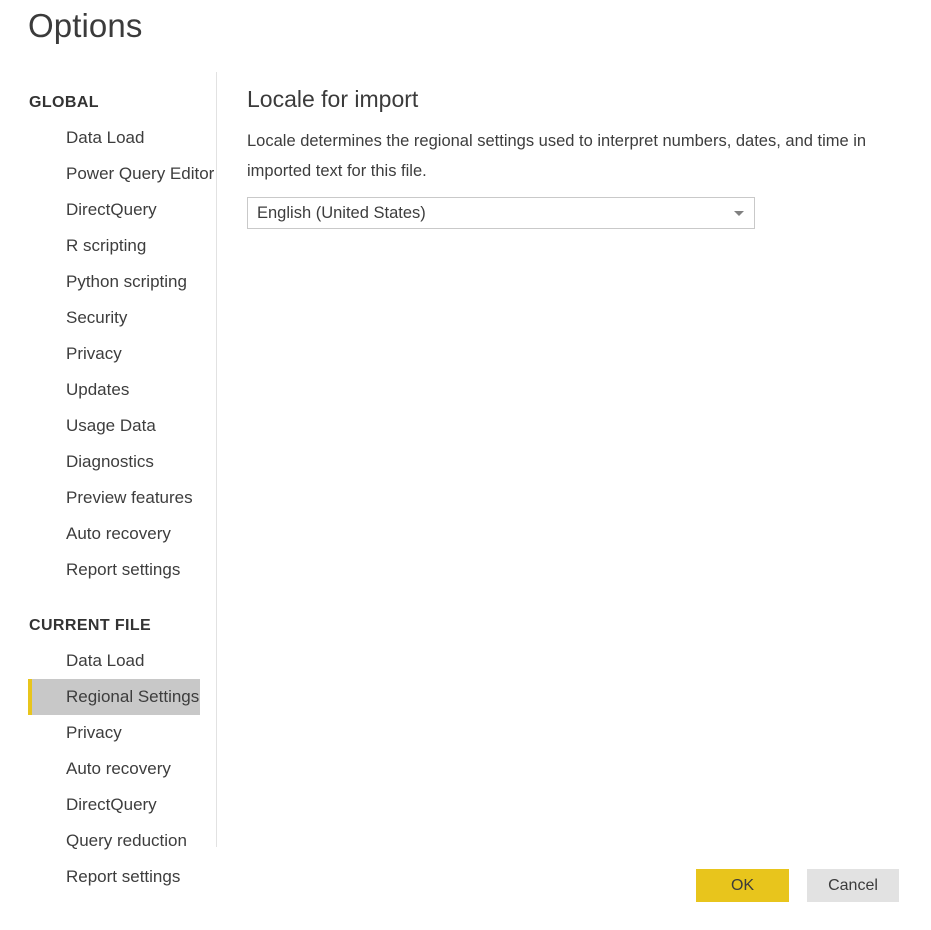 The height and width of the screenshot is (930, 931). I want to click on nav-group-header-global: GLOBAL, so click(64, 102).